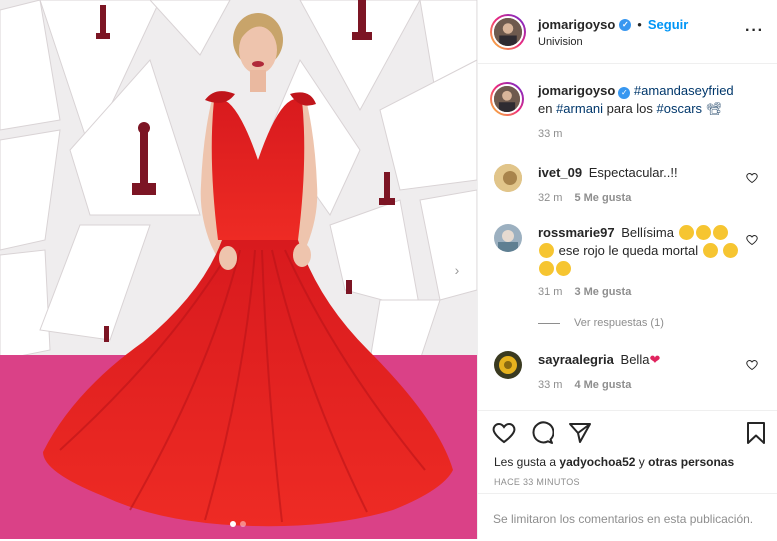 This screenshot has width=777, height=541. I want to click on action-icons, so click(542, 433).